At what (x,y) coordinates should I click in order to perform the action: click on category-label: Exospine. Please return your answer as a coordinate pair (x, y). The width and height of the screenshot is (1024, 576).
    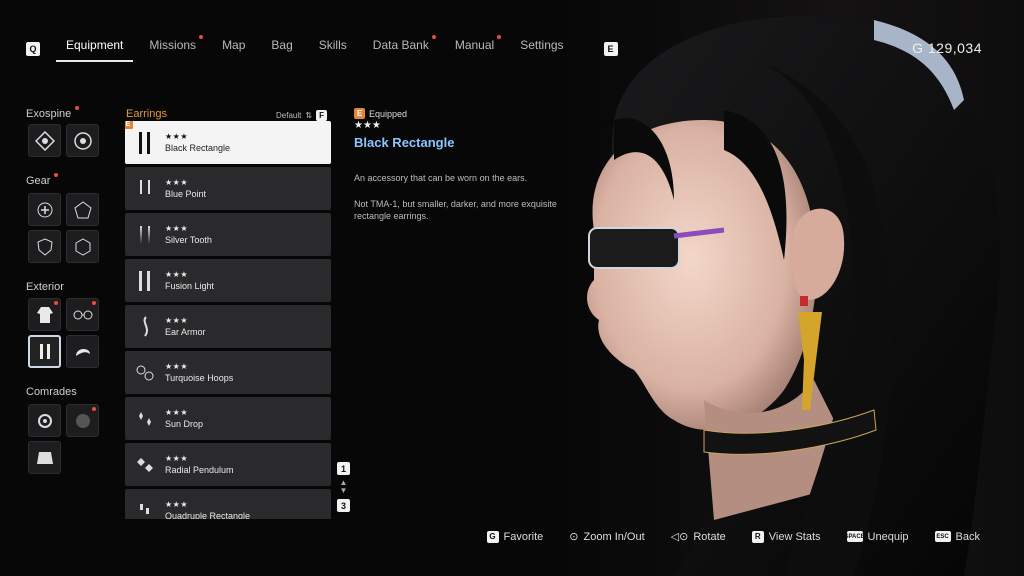
    Looking at the image, I should click on (49, 114).